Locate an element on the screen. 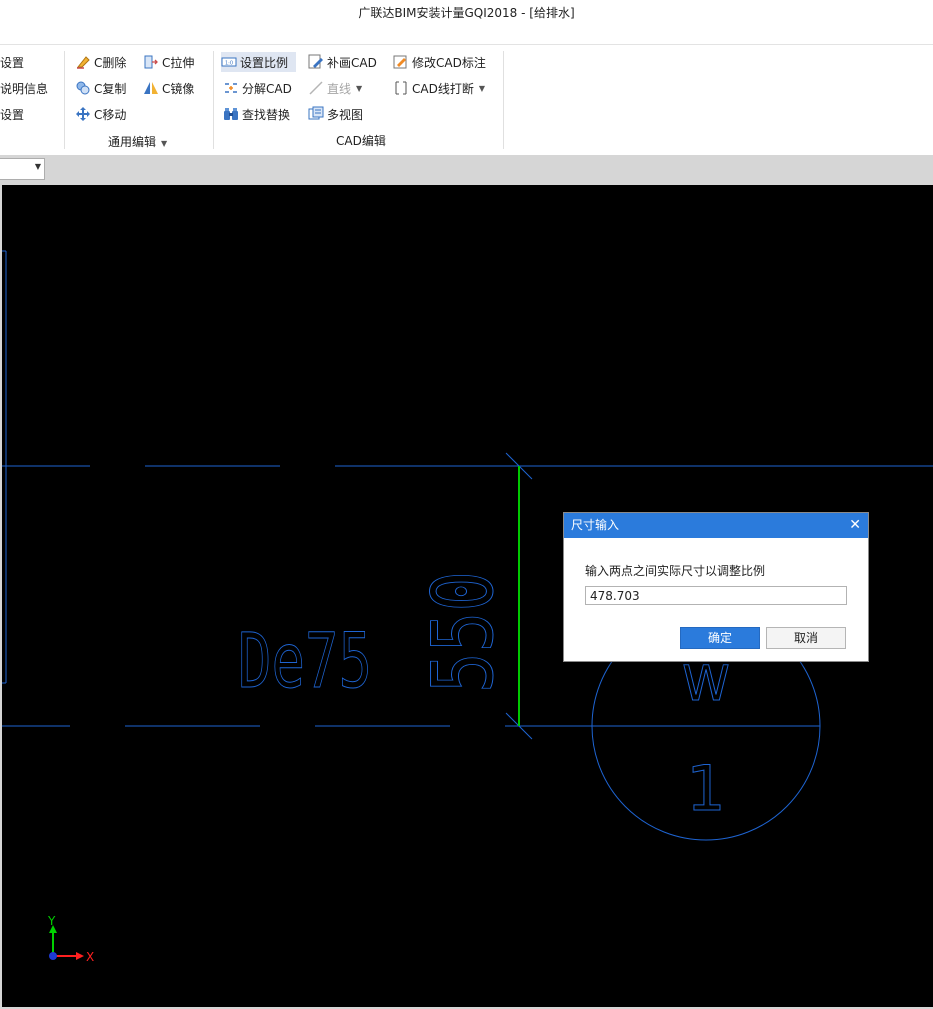 This screenshot has height=1009, width=933. x-axis-arrow is located at coordinates (80, 956).